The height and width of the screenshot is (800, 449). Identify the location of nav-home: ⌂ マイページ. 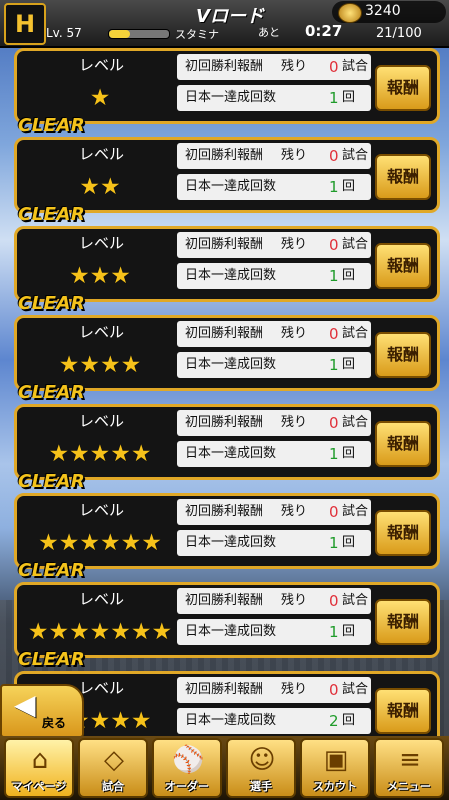
(39, 768).